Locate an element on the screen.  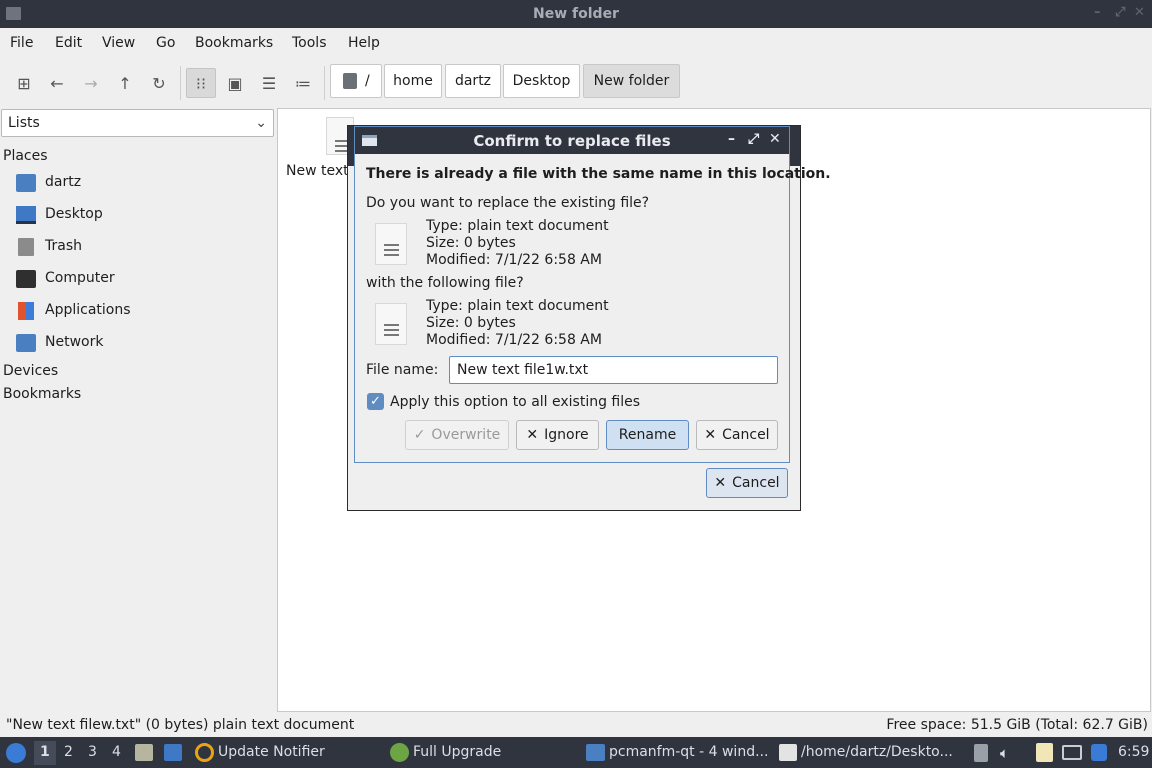
sidebar-item-applications: Applications is located at coordinates (141, 311).